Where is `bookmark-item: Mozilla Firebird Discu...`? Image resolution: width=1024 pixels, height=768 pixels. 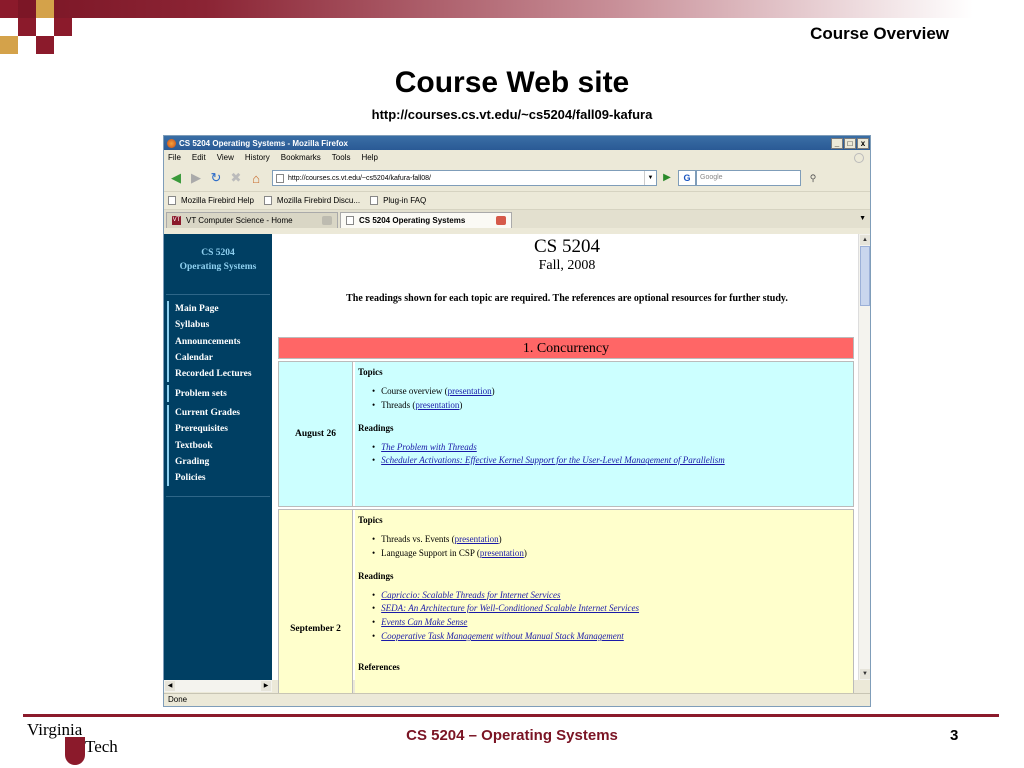
bookmark-item: Mozilla Firebird Discu... is located at coordinates (312, 200).